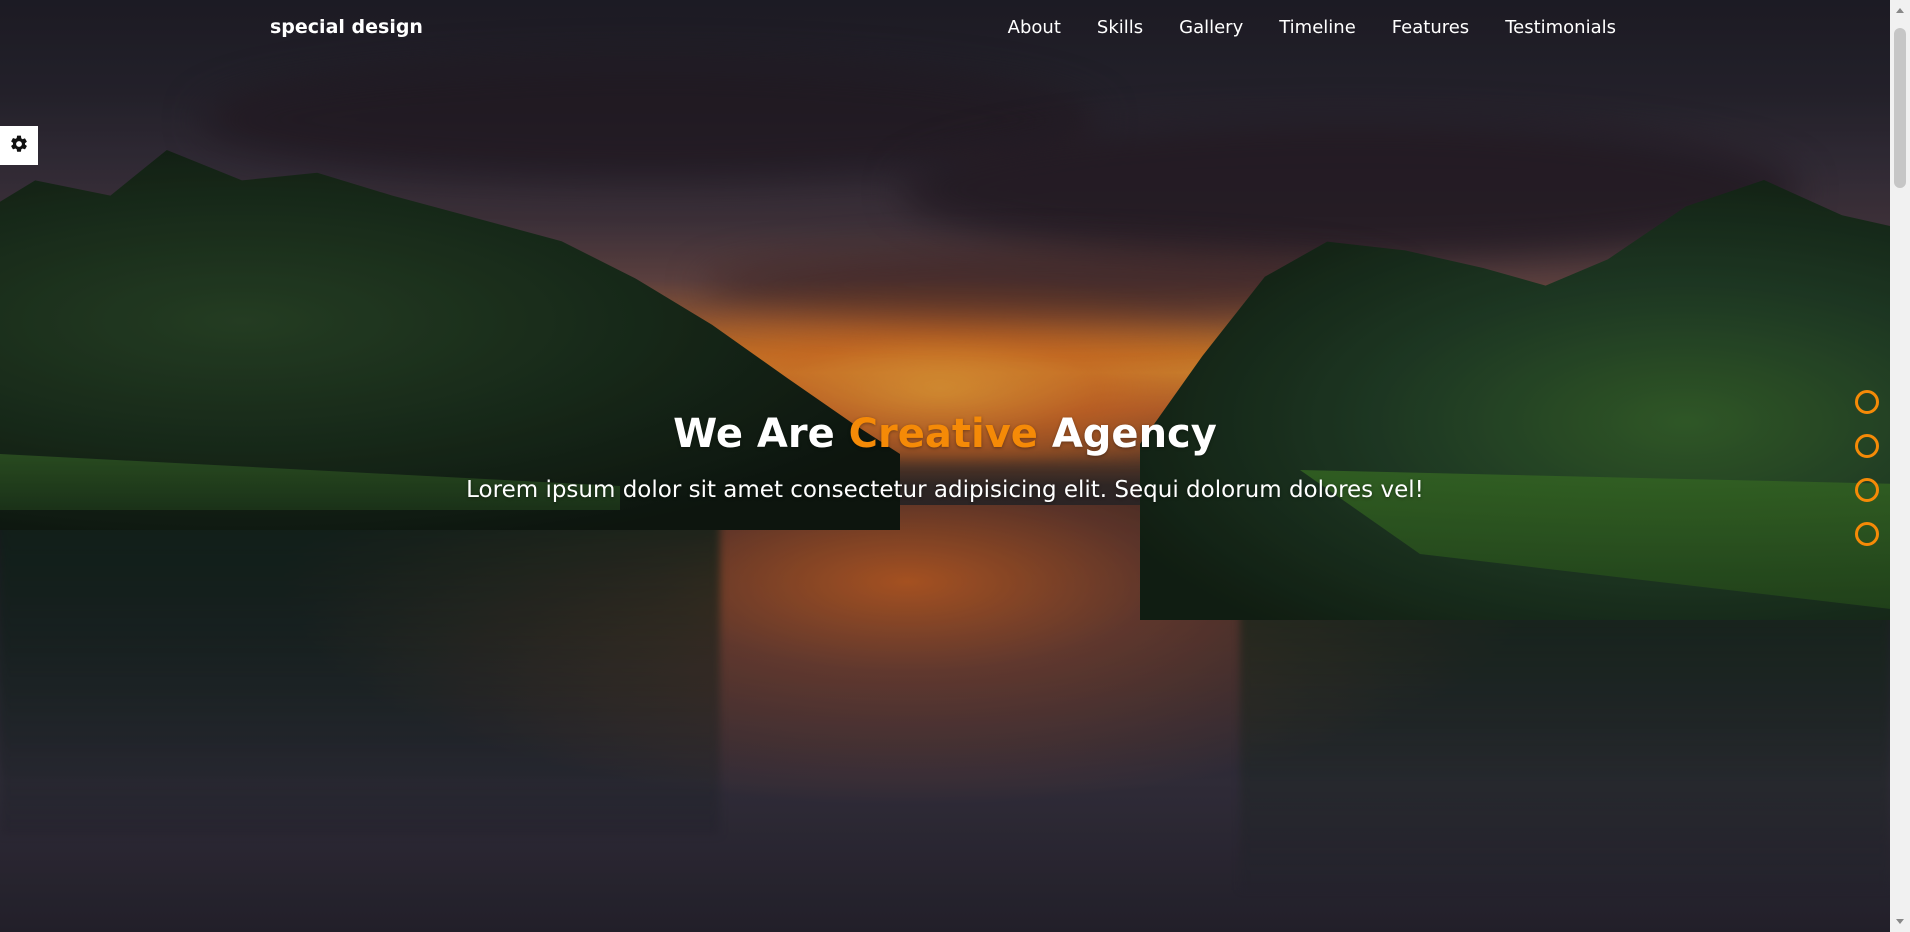 The height and width of the screenshot is (932, 1910). I want to click on nav-link-timeline: Timeline, so click(1317, 28).